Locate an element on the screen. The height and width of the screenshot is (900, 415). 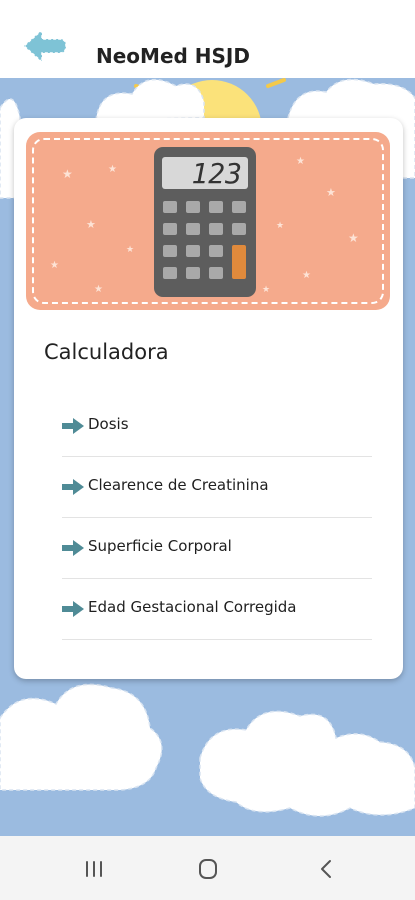
menu-item-dosis: Dosis is located at coordinates (217, 426).